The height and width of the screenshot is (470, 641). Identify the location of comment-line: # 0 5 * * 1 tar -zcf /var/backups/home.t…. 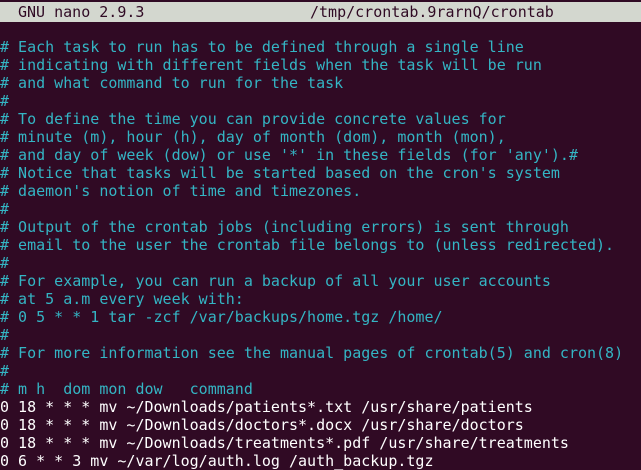
(221, 317).